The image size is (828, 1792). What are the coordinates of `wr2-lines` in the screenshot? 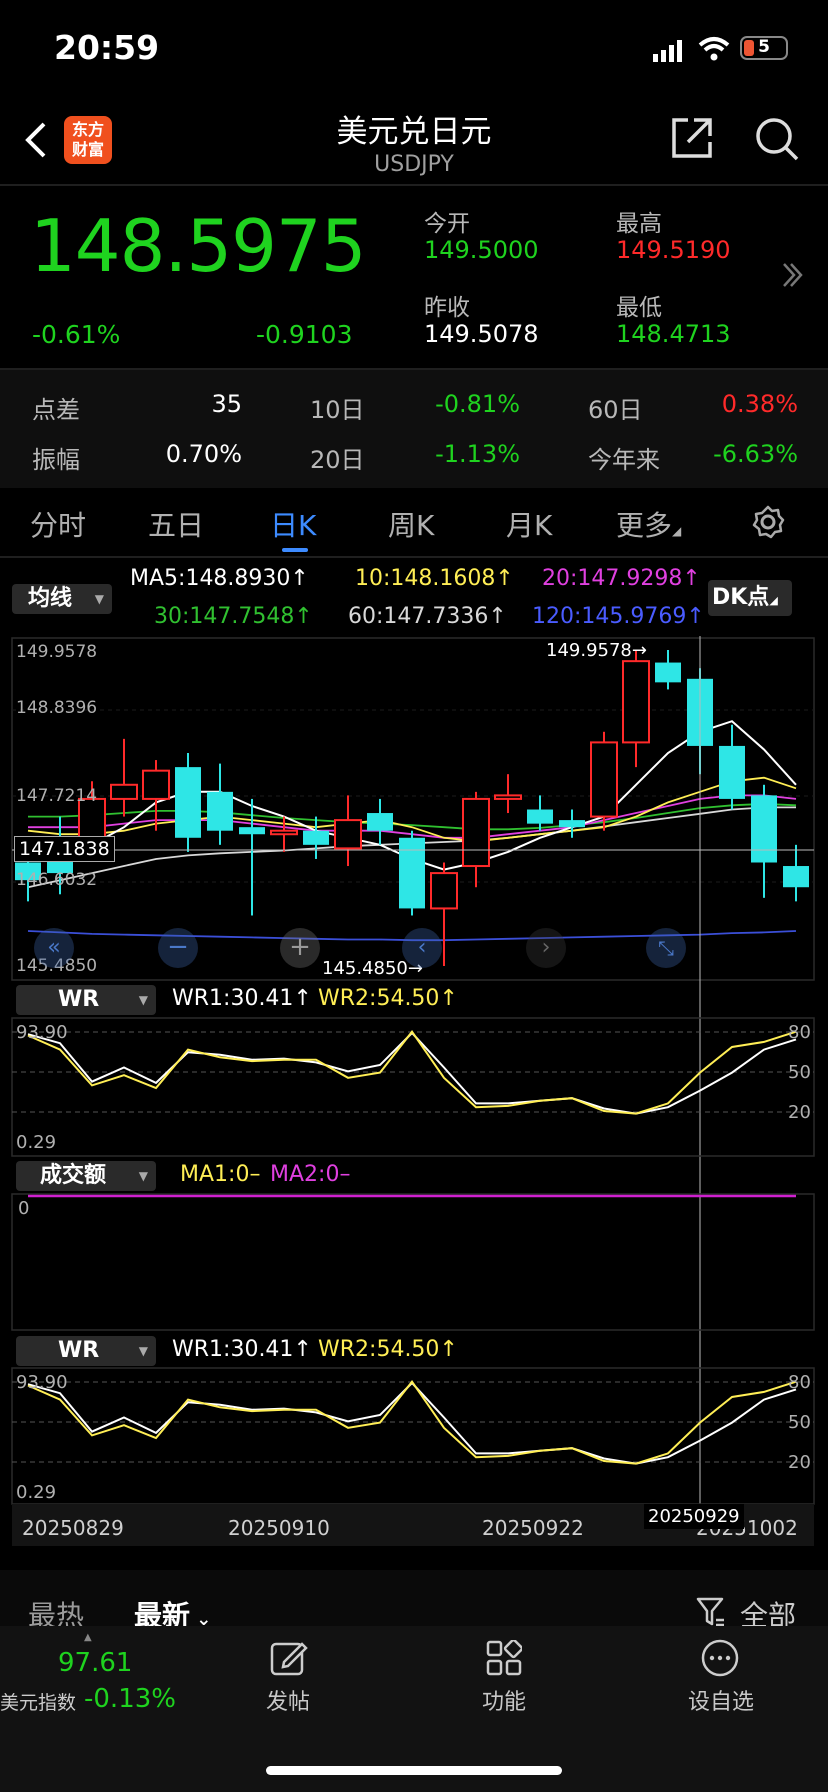 It's located at (412, 1422).